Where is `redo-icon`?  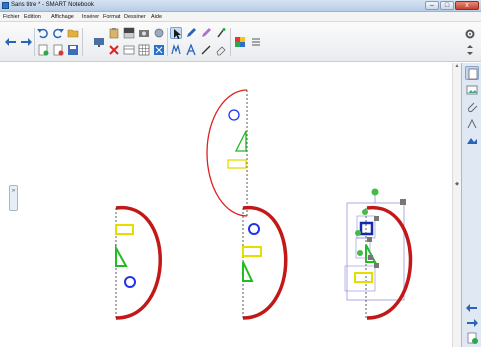
redo-icon is located at coordinates (58, 33).